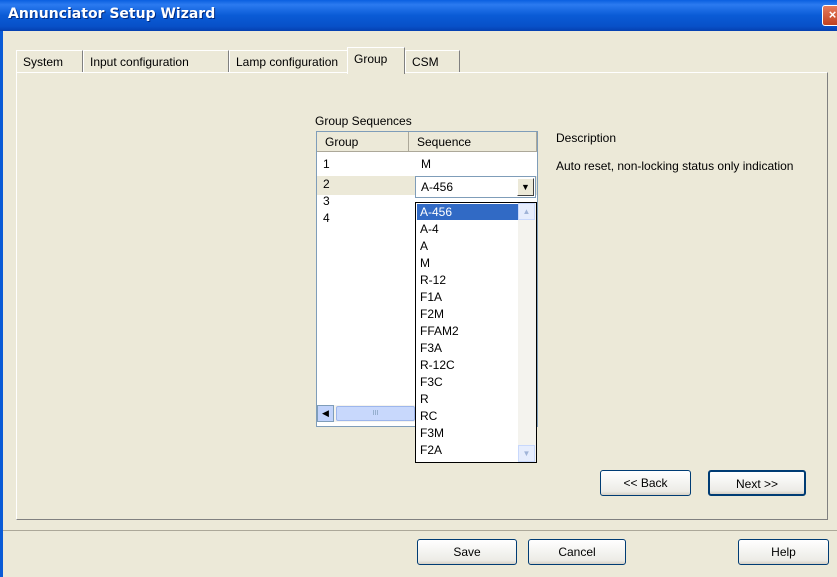 The image size is (837, 577). I want to click on back-button: << Back, so click(645, 483).